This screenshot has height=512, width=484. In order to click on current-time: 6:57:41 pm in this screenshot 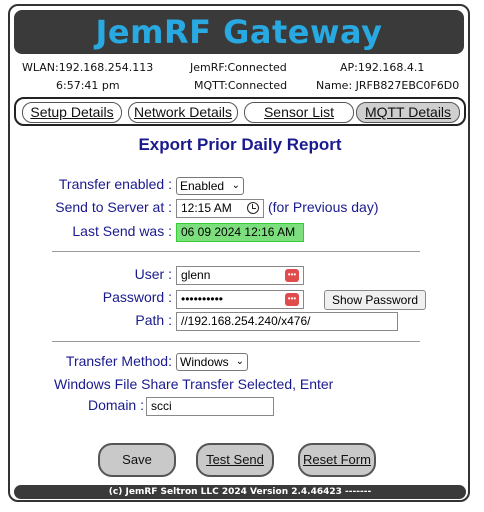, I will do `click(88, 85)`.